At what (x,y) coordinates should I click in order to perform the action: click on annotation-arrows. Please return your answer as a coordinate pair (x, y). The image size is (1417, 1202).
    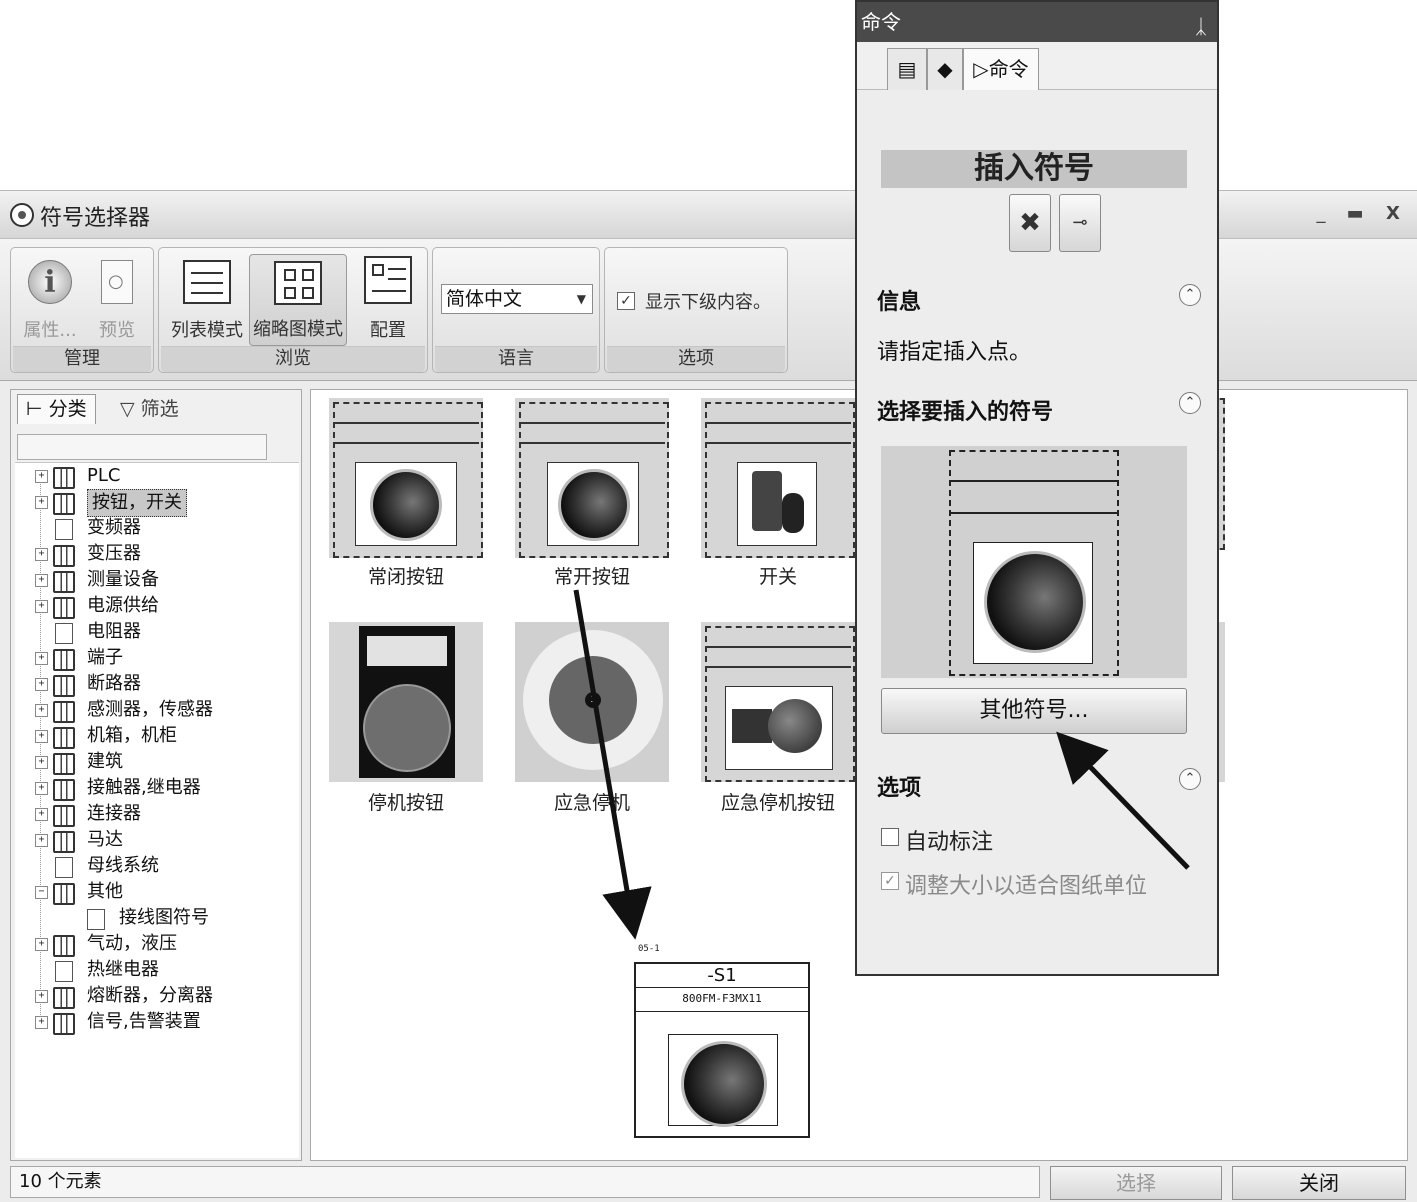
    Looking at the image, I should click on (881, 764).